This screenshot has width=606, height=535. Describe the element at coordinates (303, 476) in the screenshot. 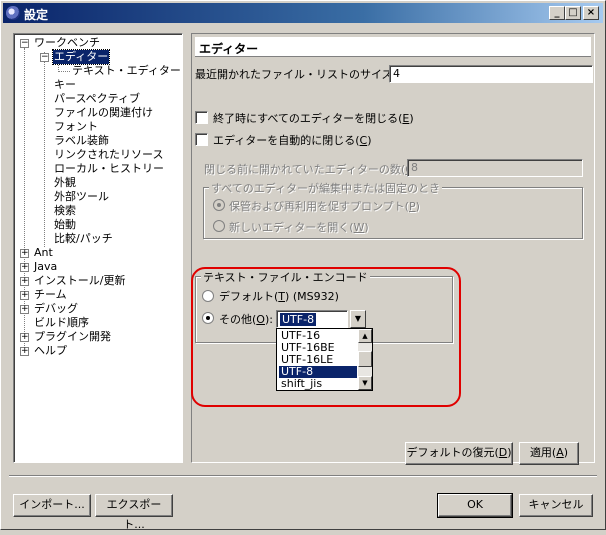

I see `separator` at that location.